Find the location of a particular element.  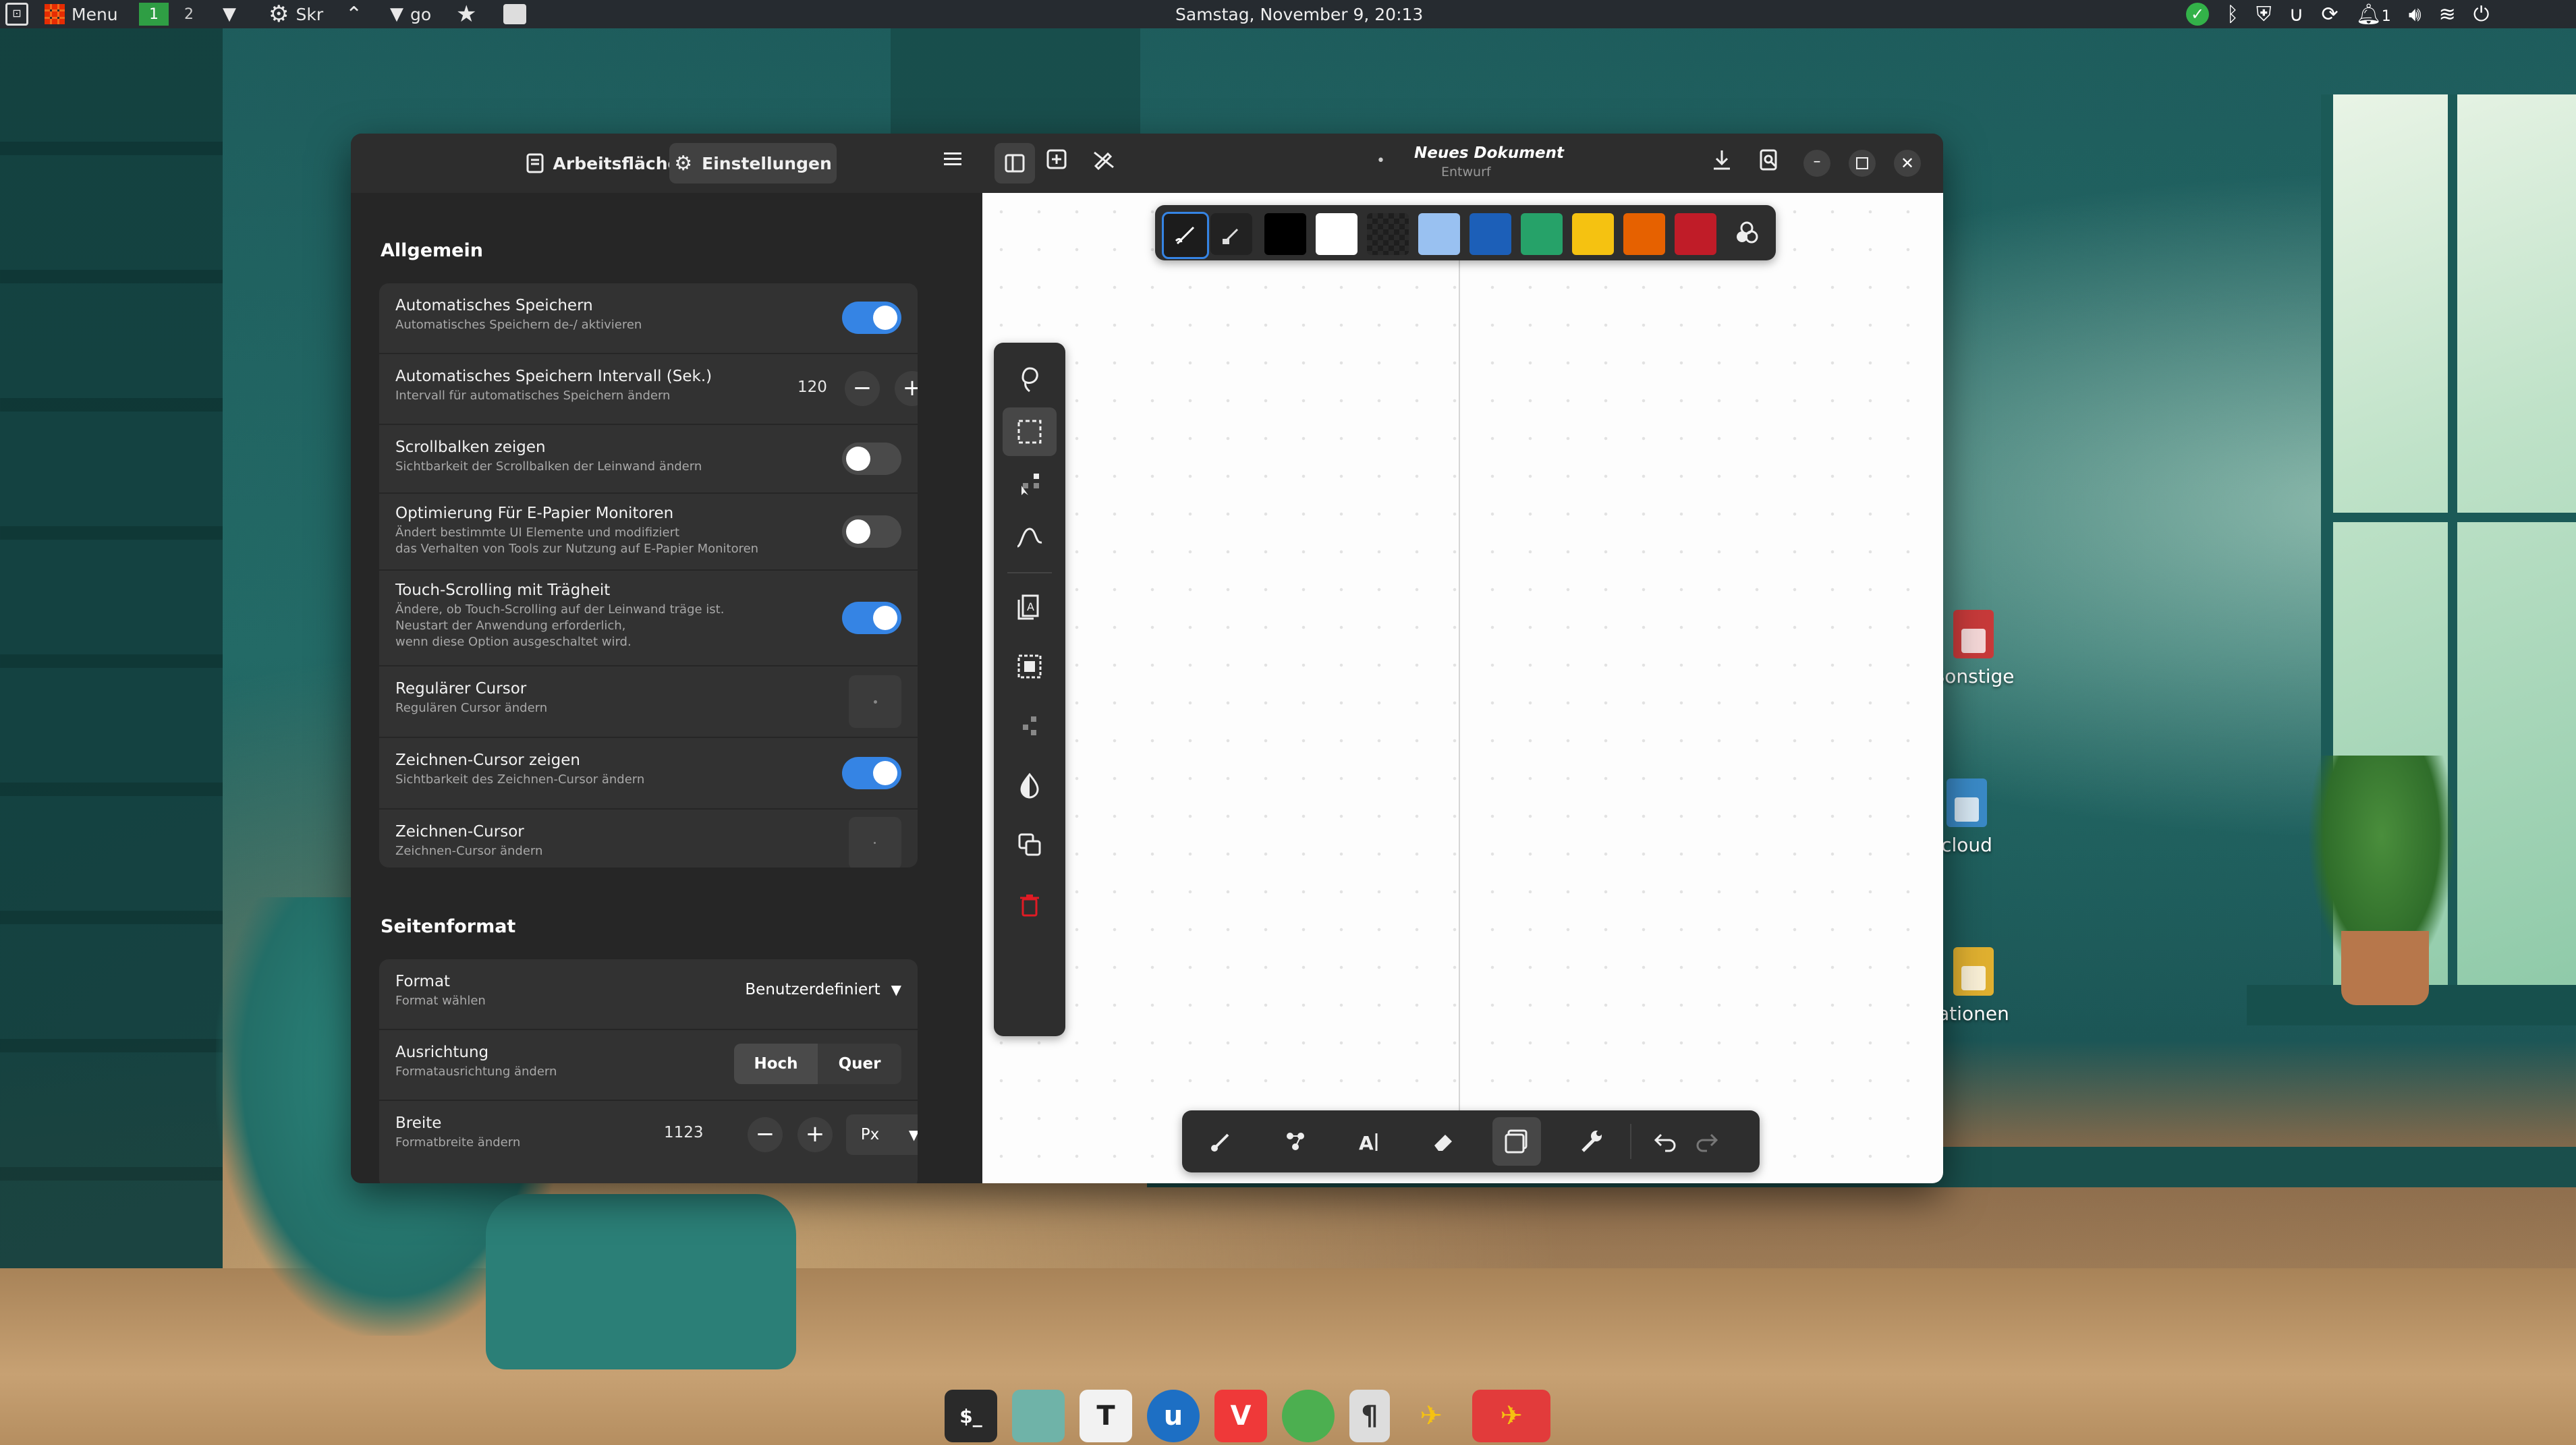

wrench-icon is located at coordinates (1591, 1142).